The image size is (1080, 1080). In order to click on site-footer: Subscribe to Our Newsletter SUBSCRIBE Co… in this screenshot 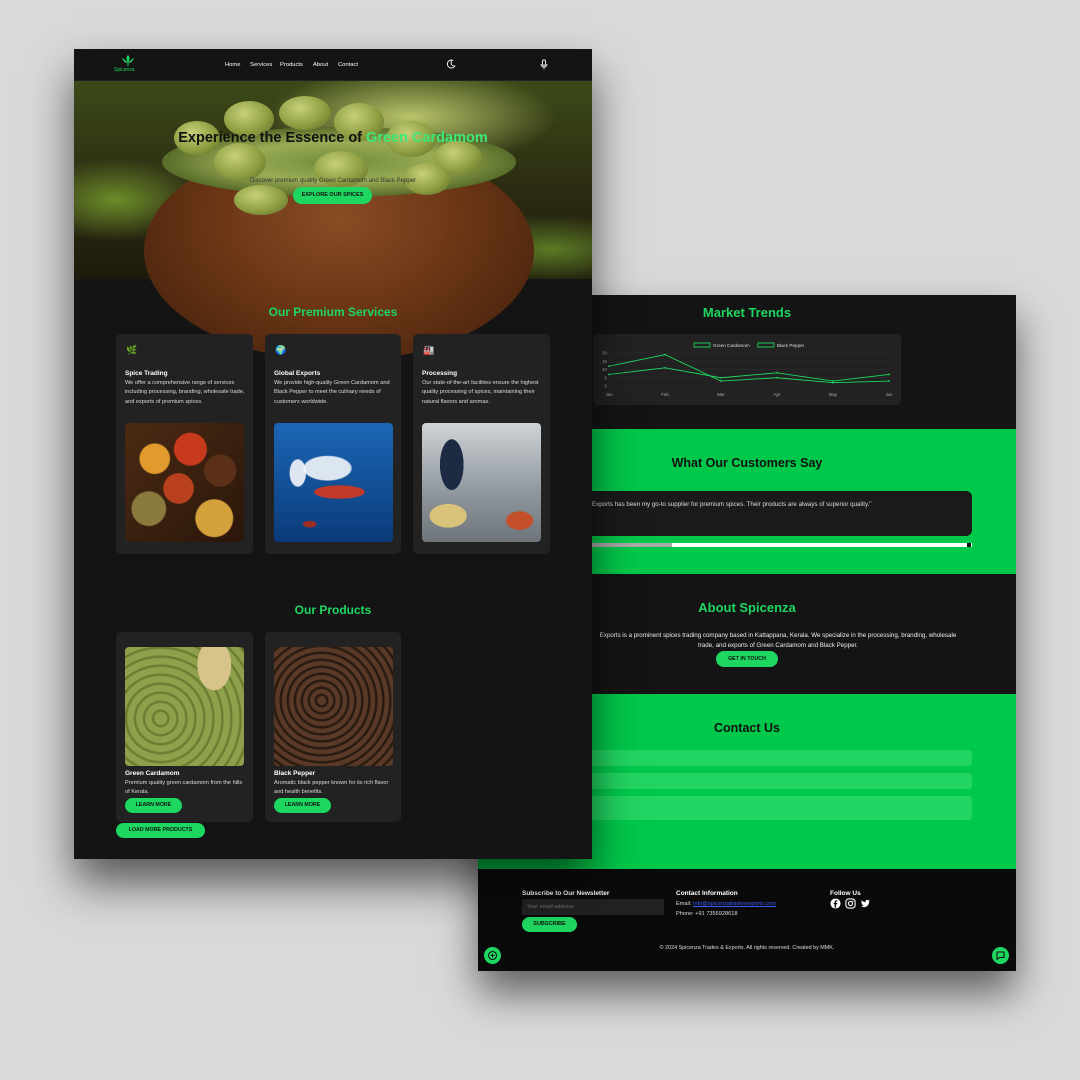, I will do `click(747, 920)`.